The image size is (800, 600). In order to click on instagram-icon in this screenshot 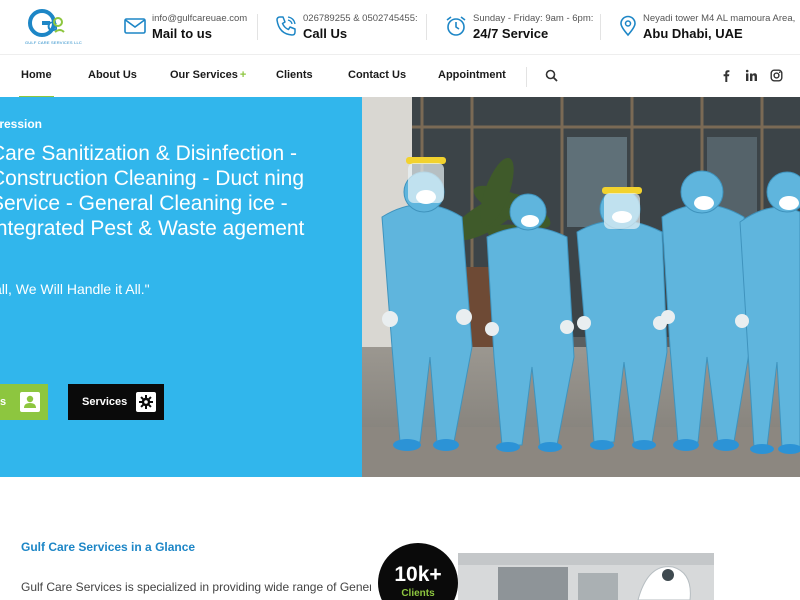, I will do `click(776, 75)`.